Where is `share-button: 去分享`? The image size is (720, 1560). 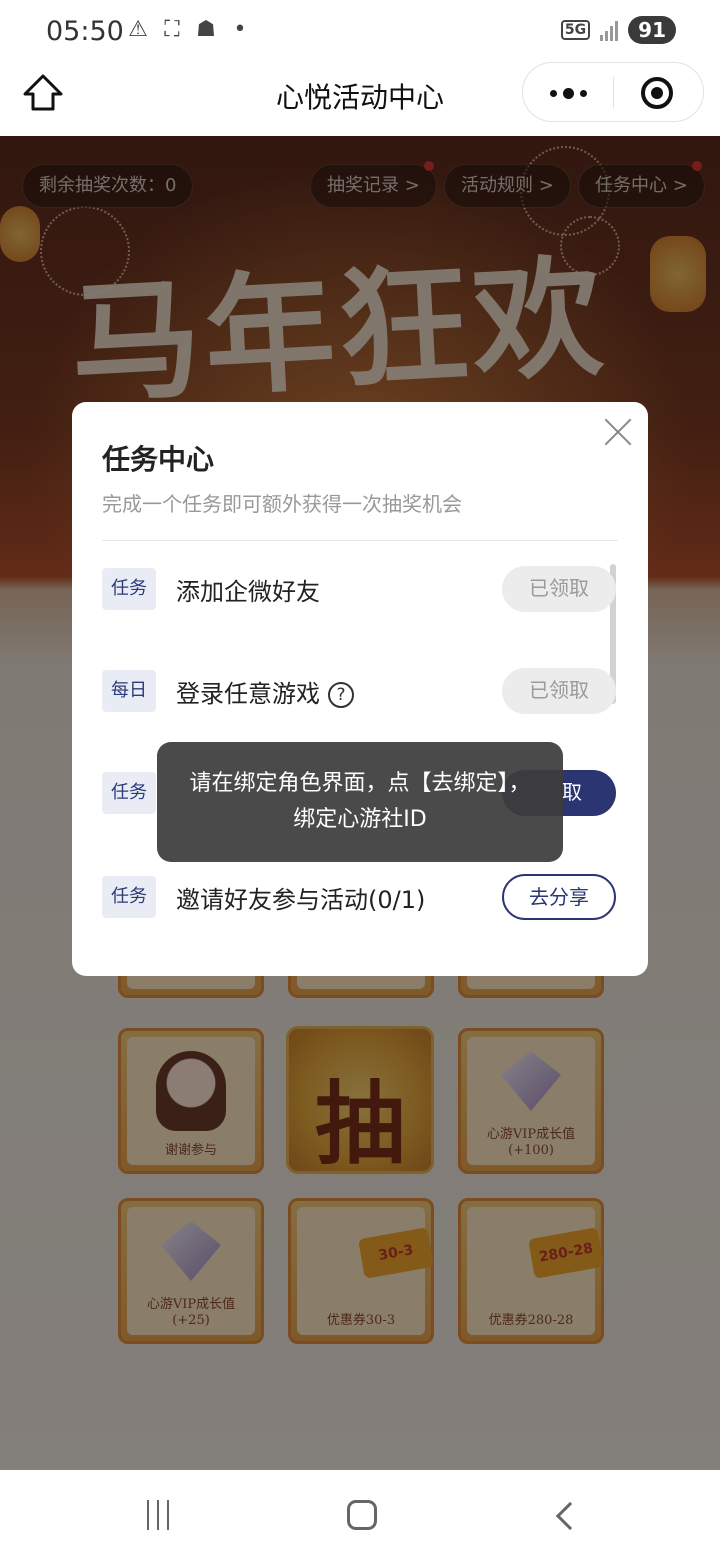 share-button: 去分享 is located at coordinates (559, 897).